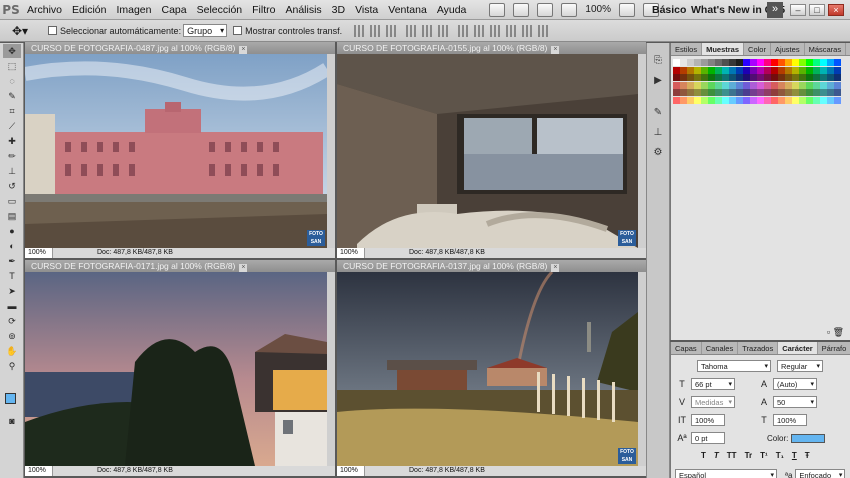 This screenshot has height=478, width=850. I want to click on tab-muestras: Muestras, so click(723, 49).